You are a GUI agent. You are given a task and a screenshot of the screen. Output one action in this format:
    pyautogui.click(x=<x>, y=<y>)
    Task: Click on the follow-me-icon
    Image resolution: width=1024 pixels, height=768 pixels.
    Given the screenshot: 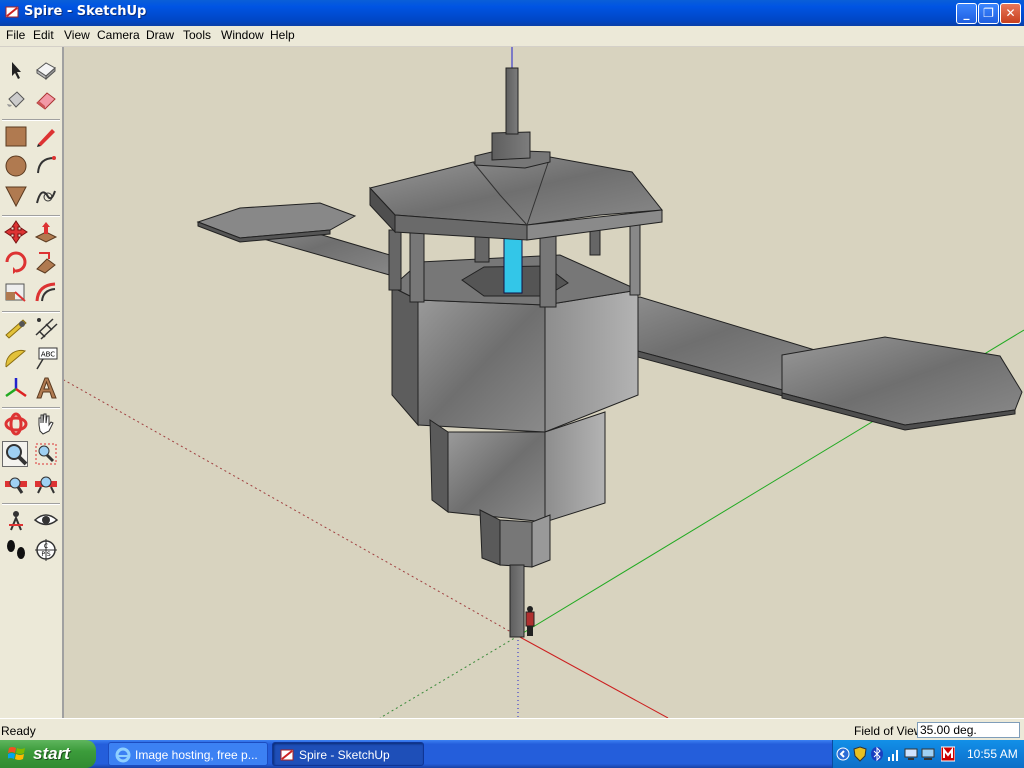 What is the action you would take?
    pyautogui.click(x=46, y=263)
    